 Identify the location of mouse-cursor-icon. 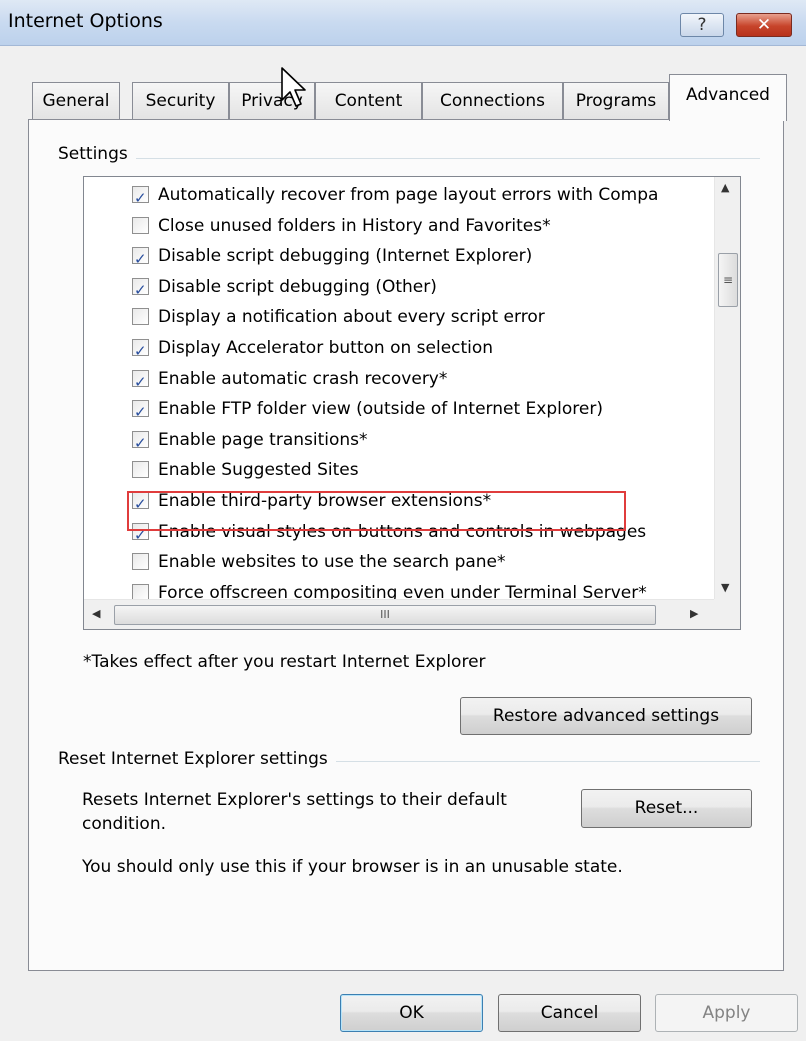
(293, 87).